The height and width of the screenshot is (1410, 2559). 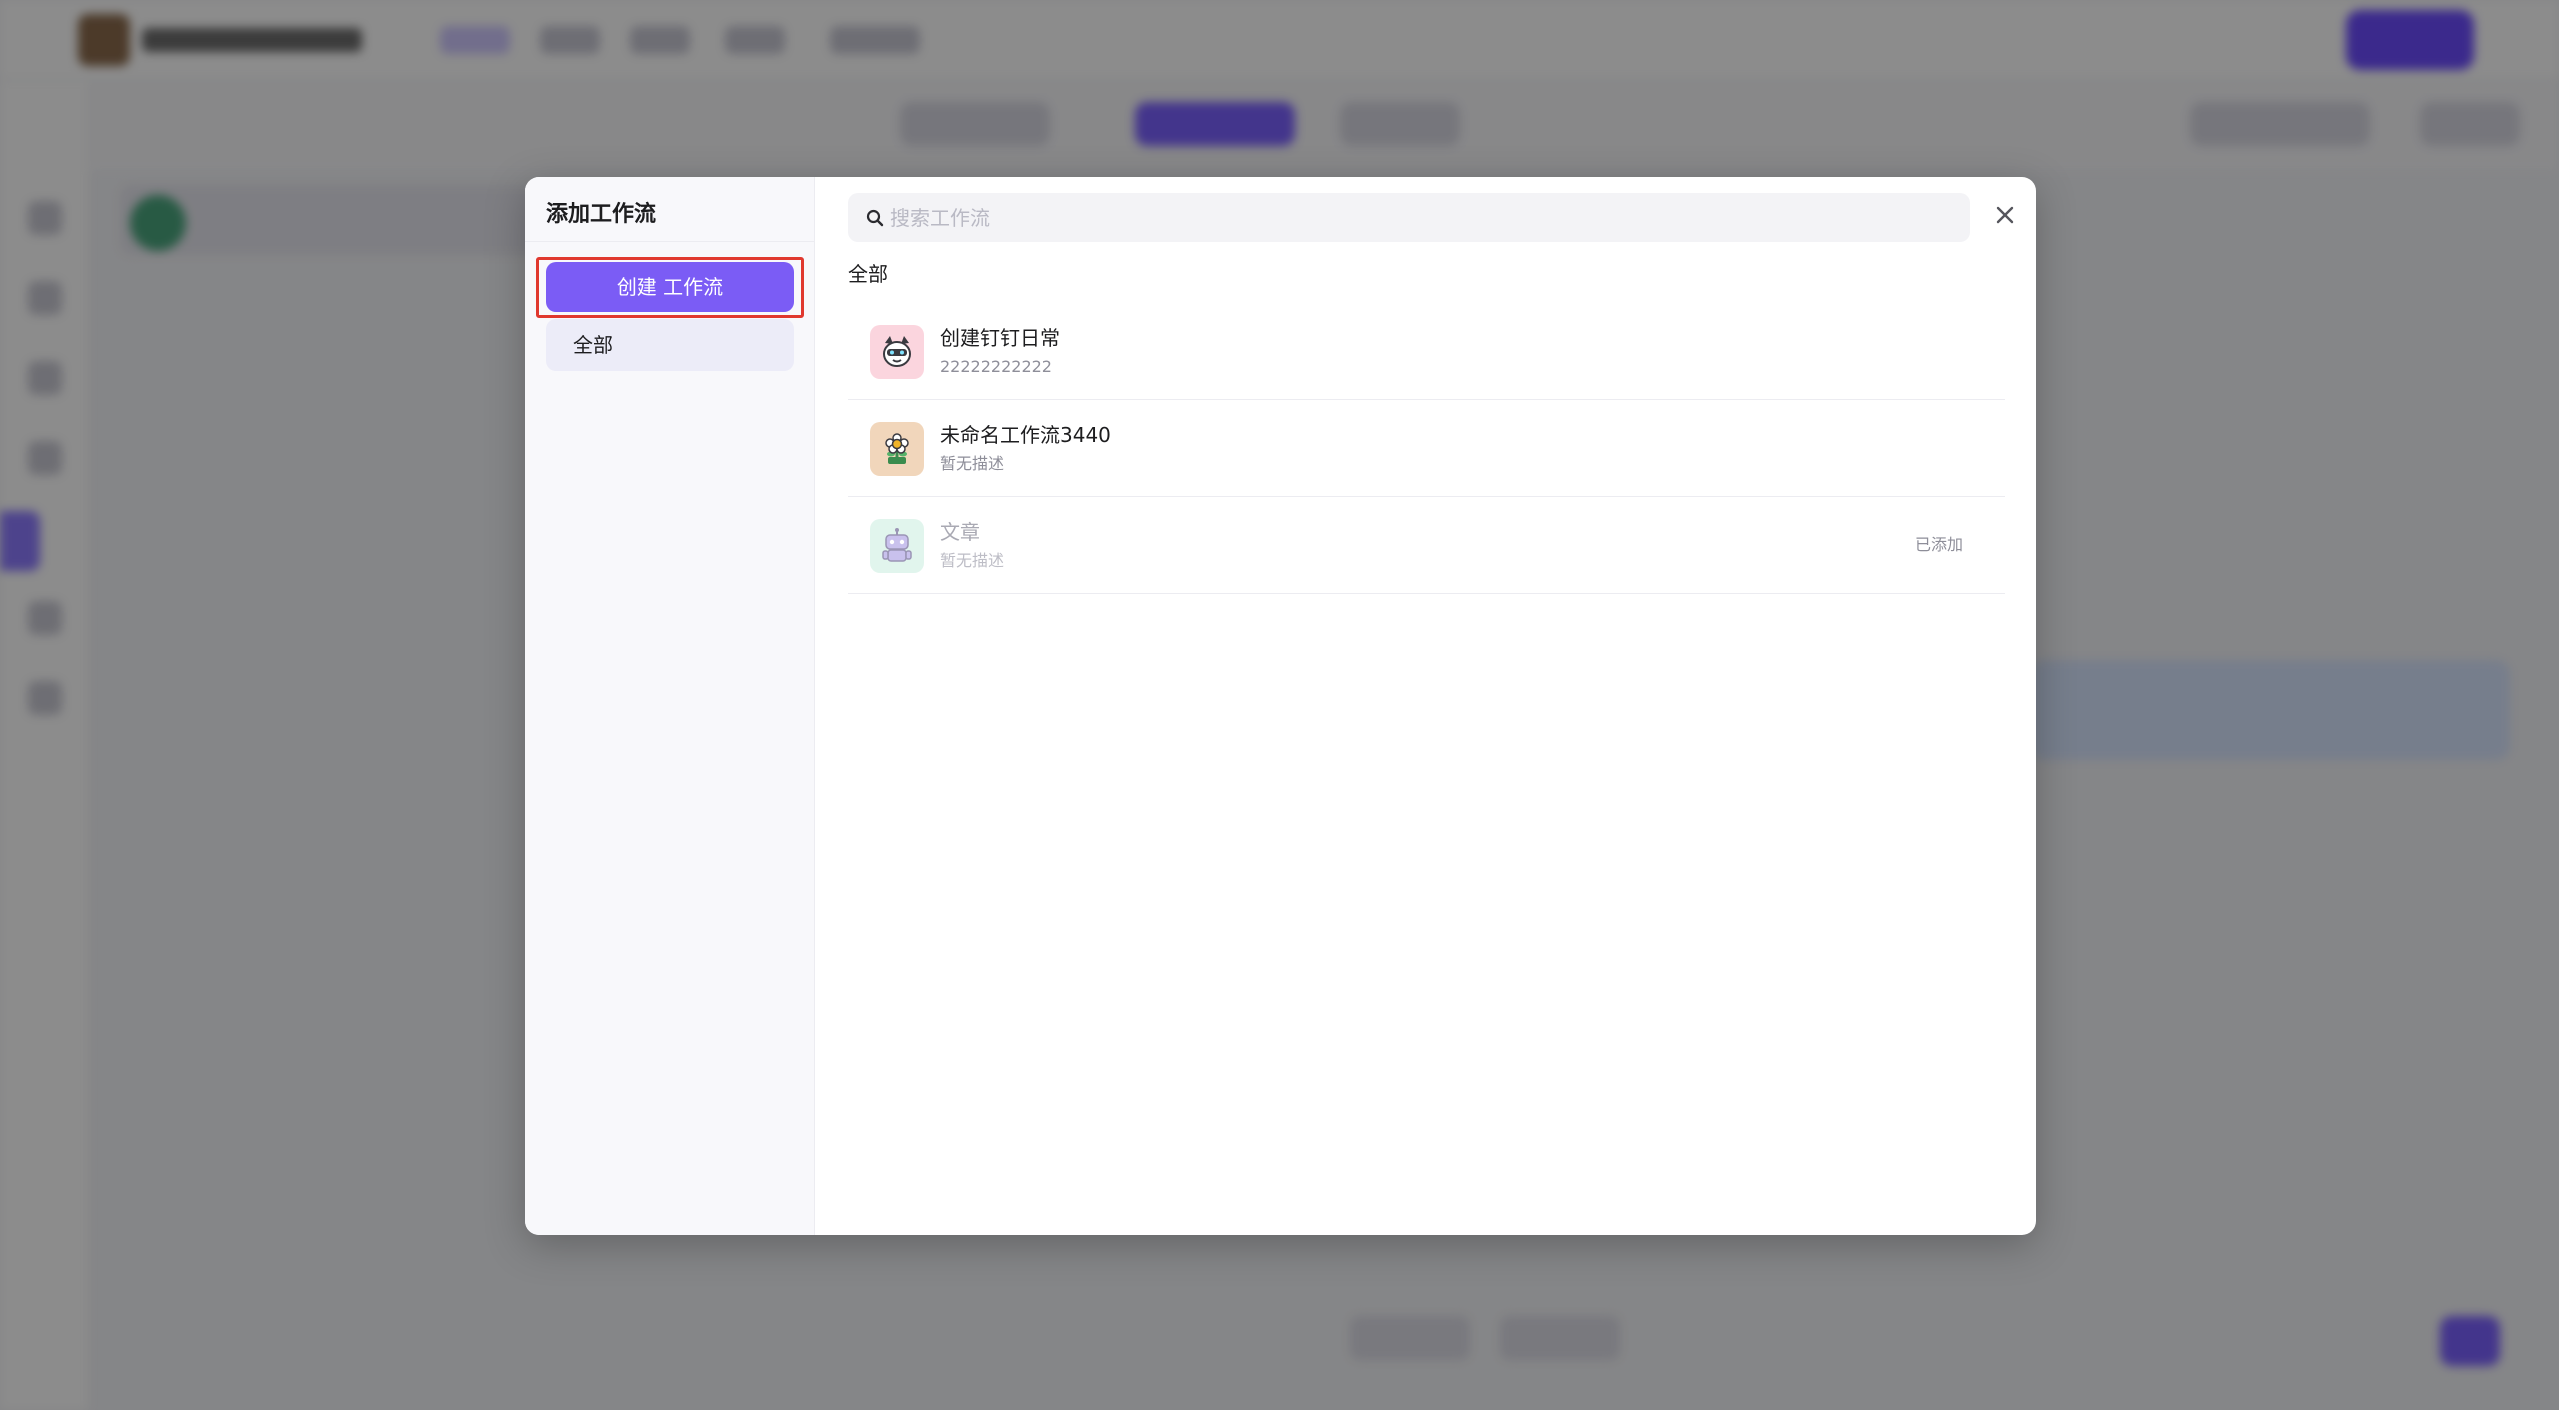 What do you see at coordinates (670, 706) in the screenshot?
I see `modal-sidebar: 添加工作流 创建 工作流 全部` at bounding box center [670, 706].